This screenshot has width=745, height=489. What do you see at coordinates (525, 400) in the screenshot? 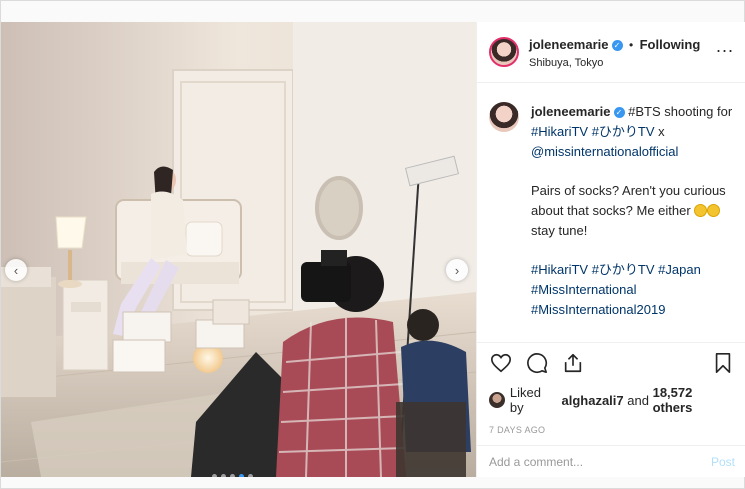
I see `likes-prefix: Liked by` at bounding box center [525, 400].